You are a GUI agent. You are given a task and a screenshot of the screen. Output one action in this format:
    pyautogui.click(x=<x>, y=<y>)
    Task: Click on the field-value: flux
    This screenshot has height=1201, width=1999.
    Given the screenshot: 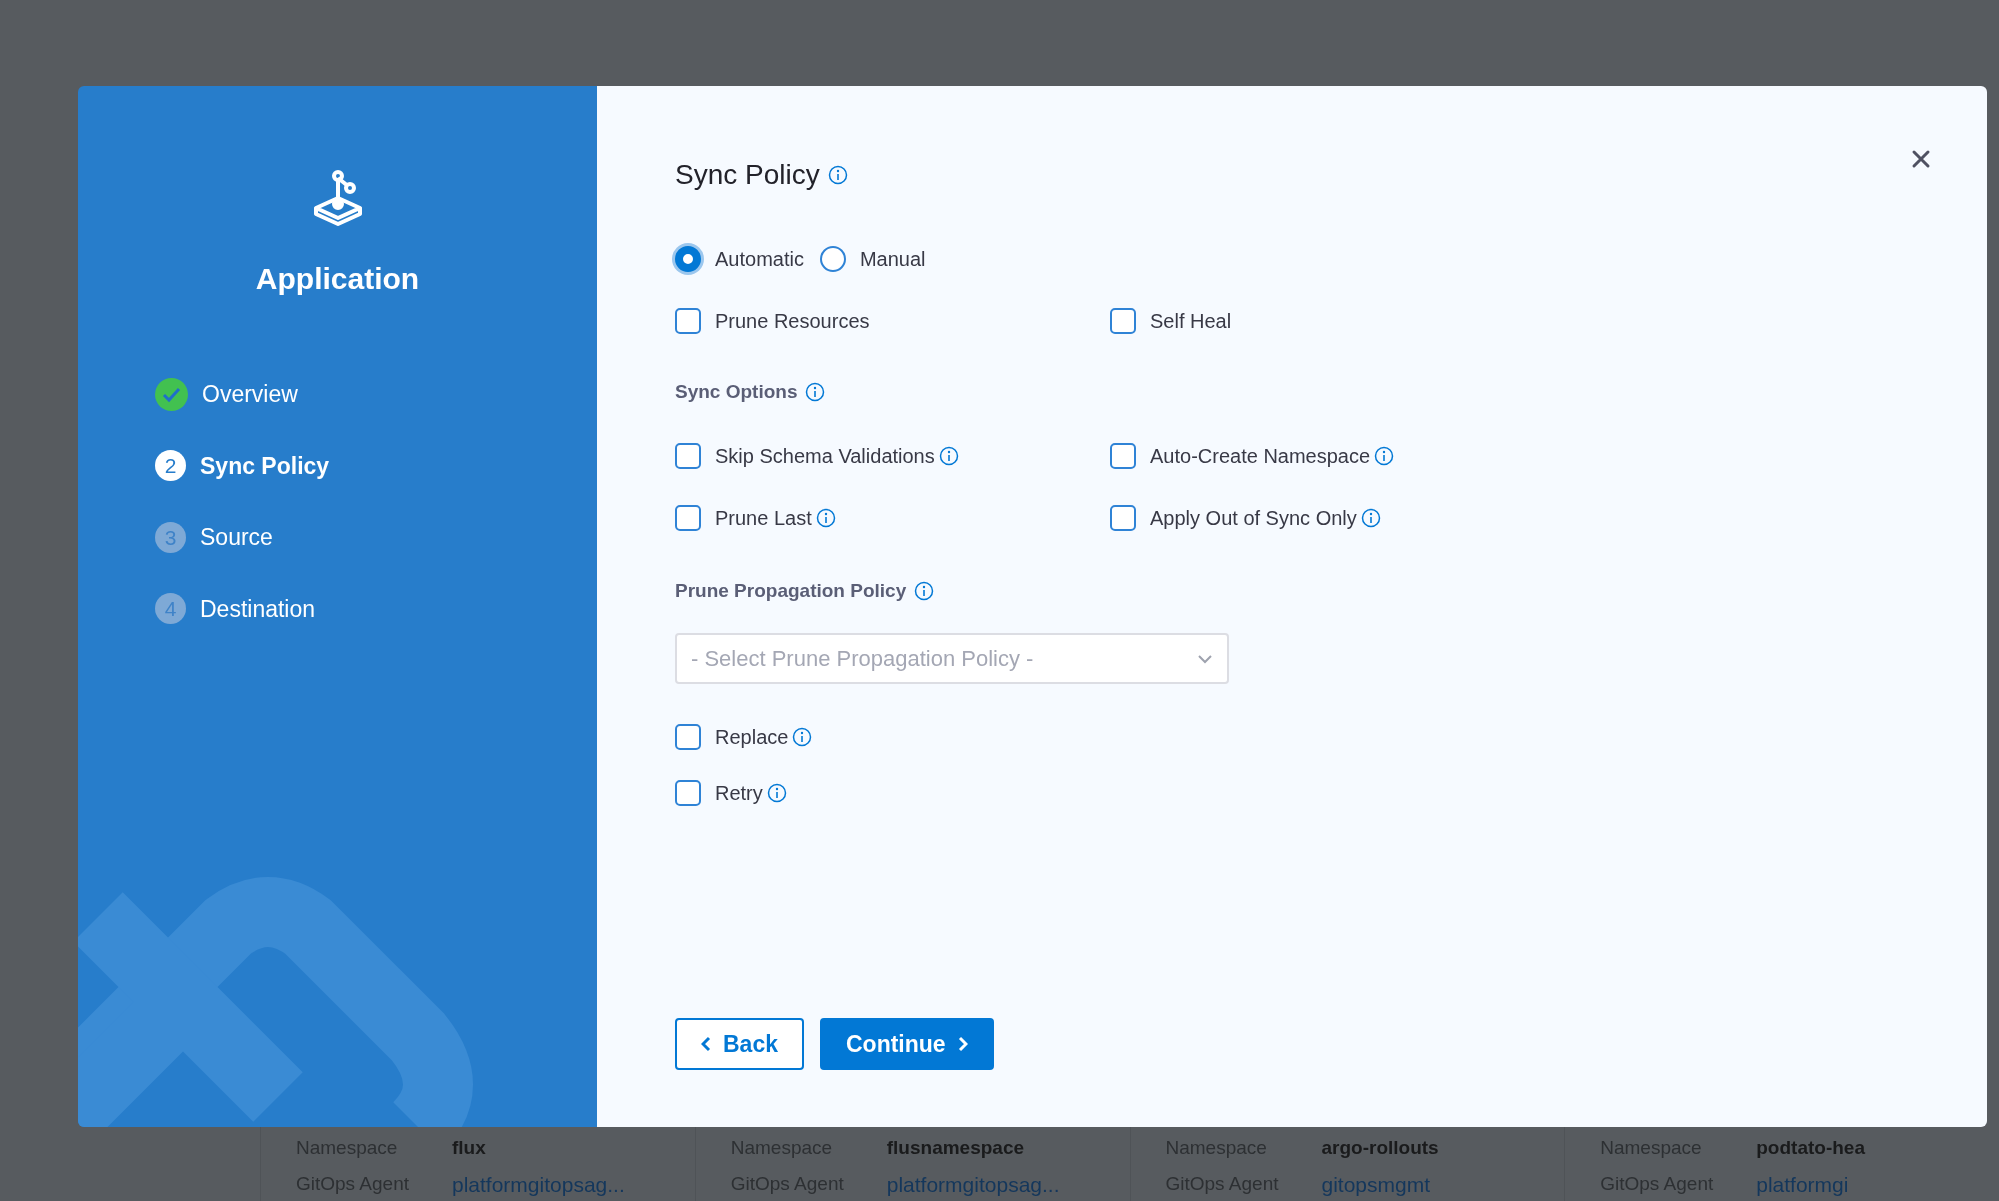 What is the action you would take?
    pyautogui.click(x=469, y=1148)
    